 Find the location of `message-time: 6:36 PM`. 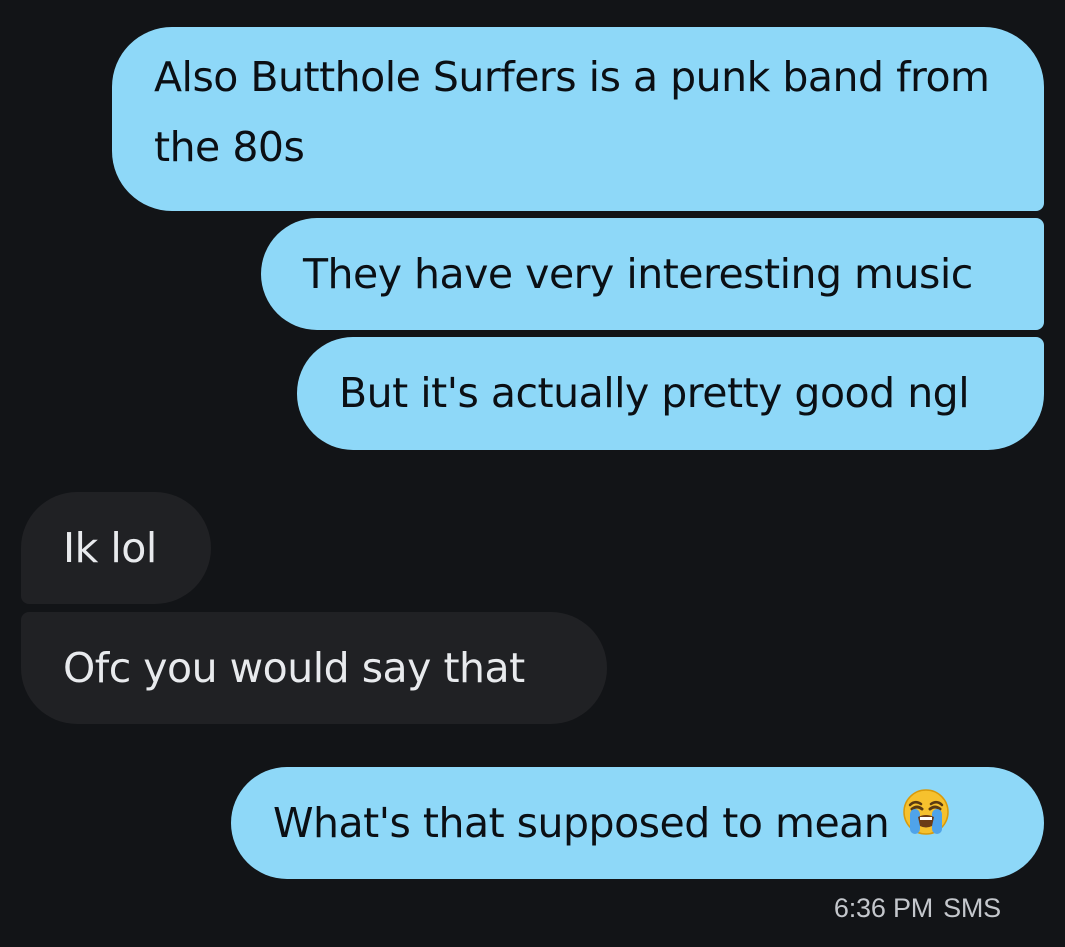

message-time: 6:36 PM is located at coordinates (883, 908).